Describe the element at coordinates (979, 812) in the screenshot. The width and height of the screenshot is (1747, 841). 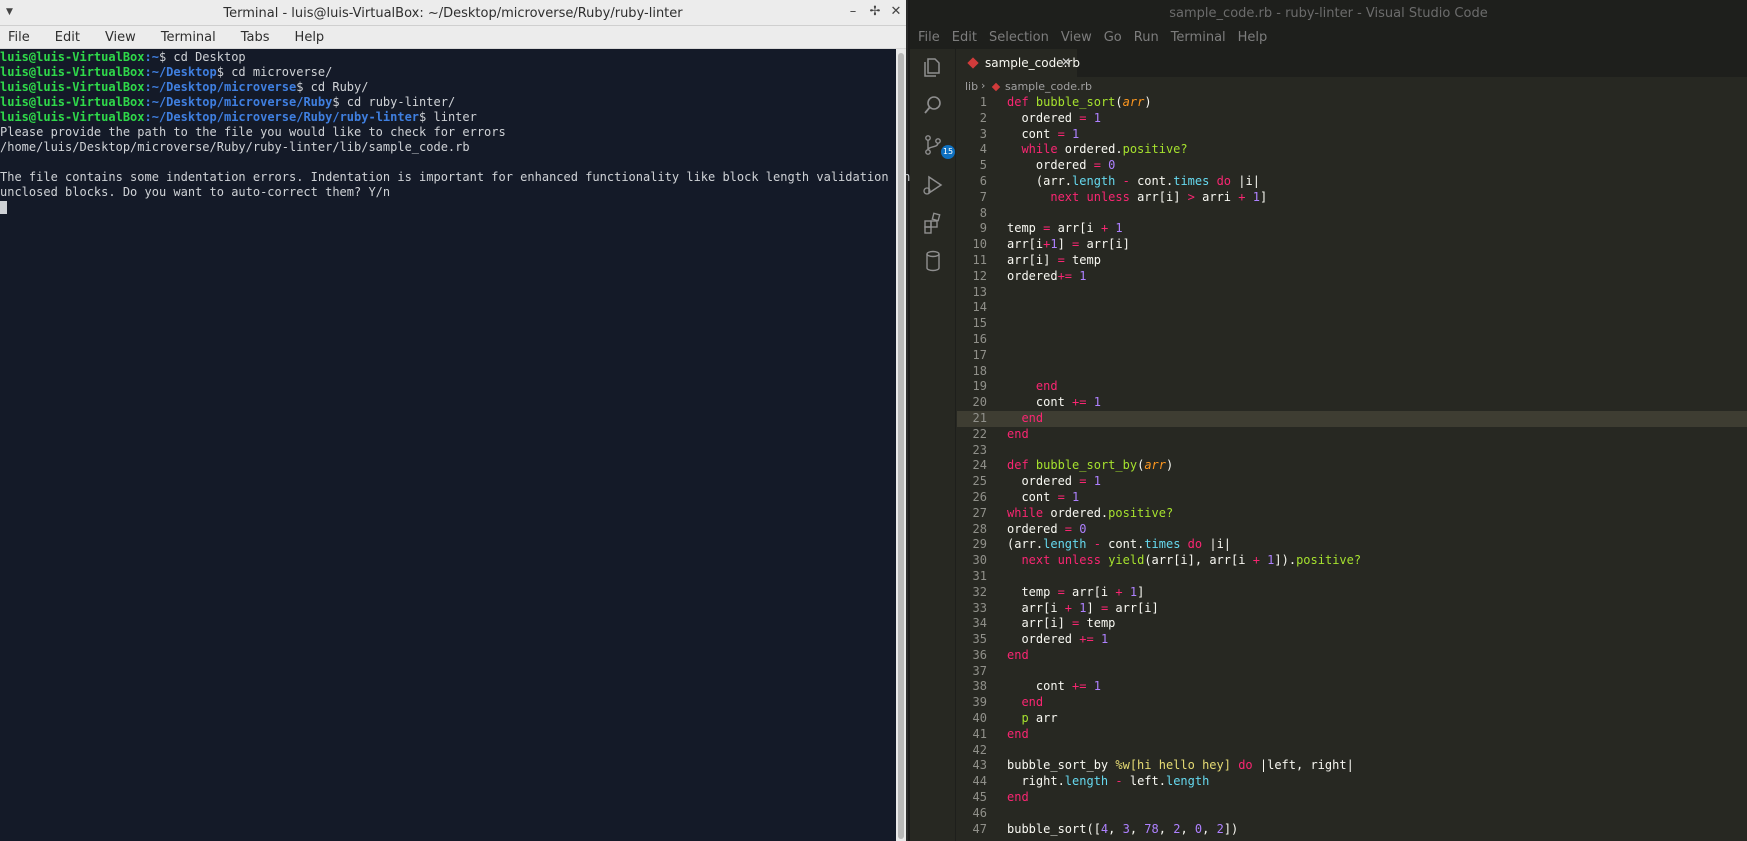
I see `code-line: 46` at that location.